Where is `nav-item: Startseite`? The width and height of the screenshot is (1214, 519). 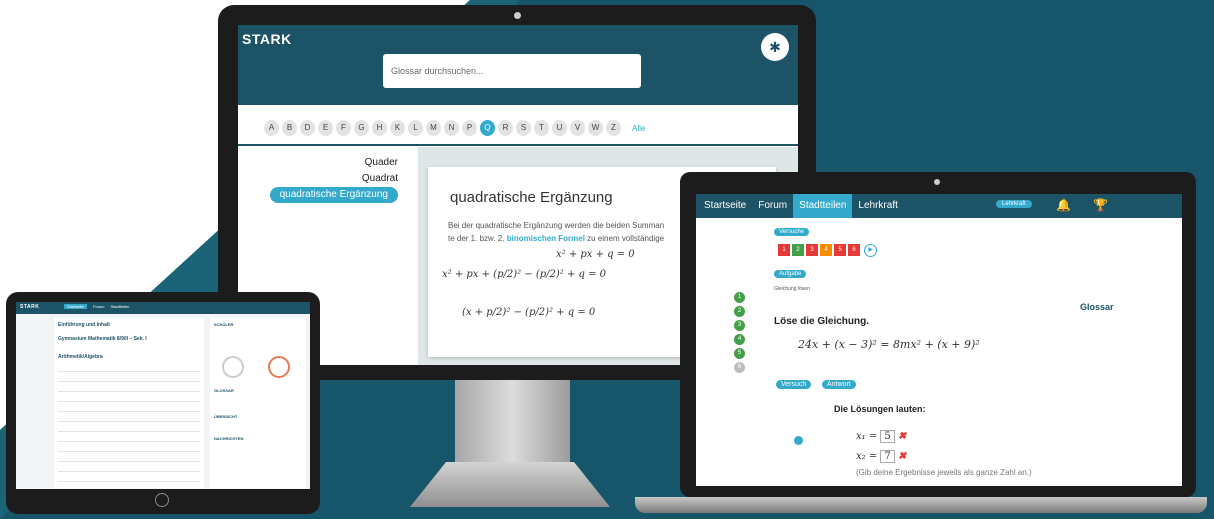 nav-item: Startseite is located at coordinates (75, 306).